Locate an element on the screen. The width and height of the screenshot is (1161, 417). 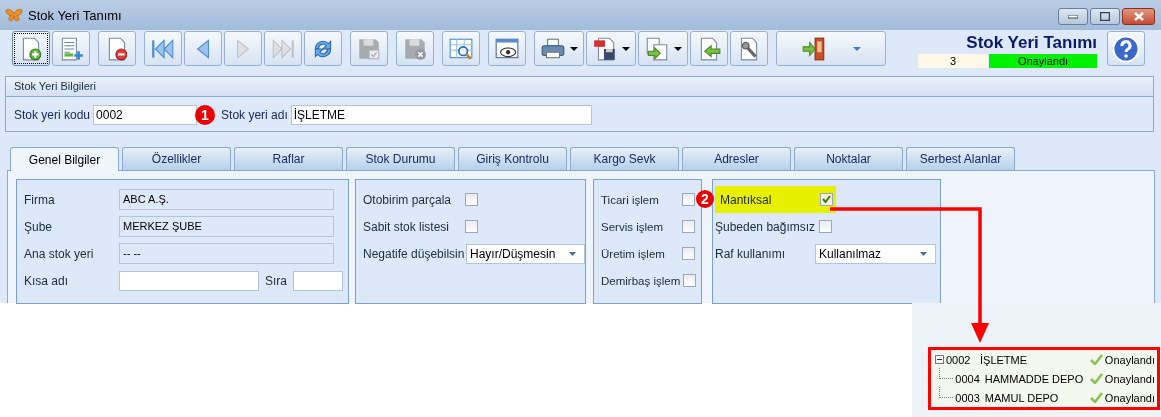
tree-item: 0004 HAMMADDE DEPO Onaylandı is located at coordinates (1044, 378).